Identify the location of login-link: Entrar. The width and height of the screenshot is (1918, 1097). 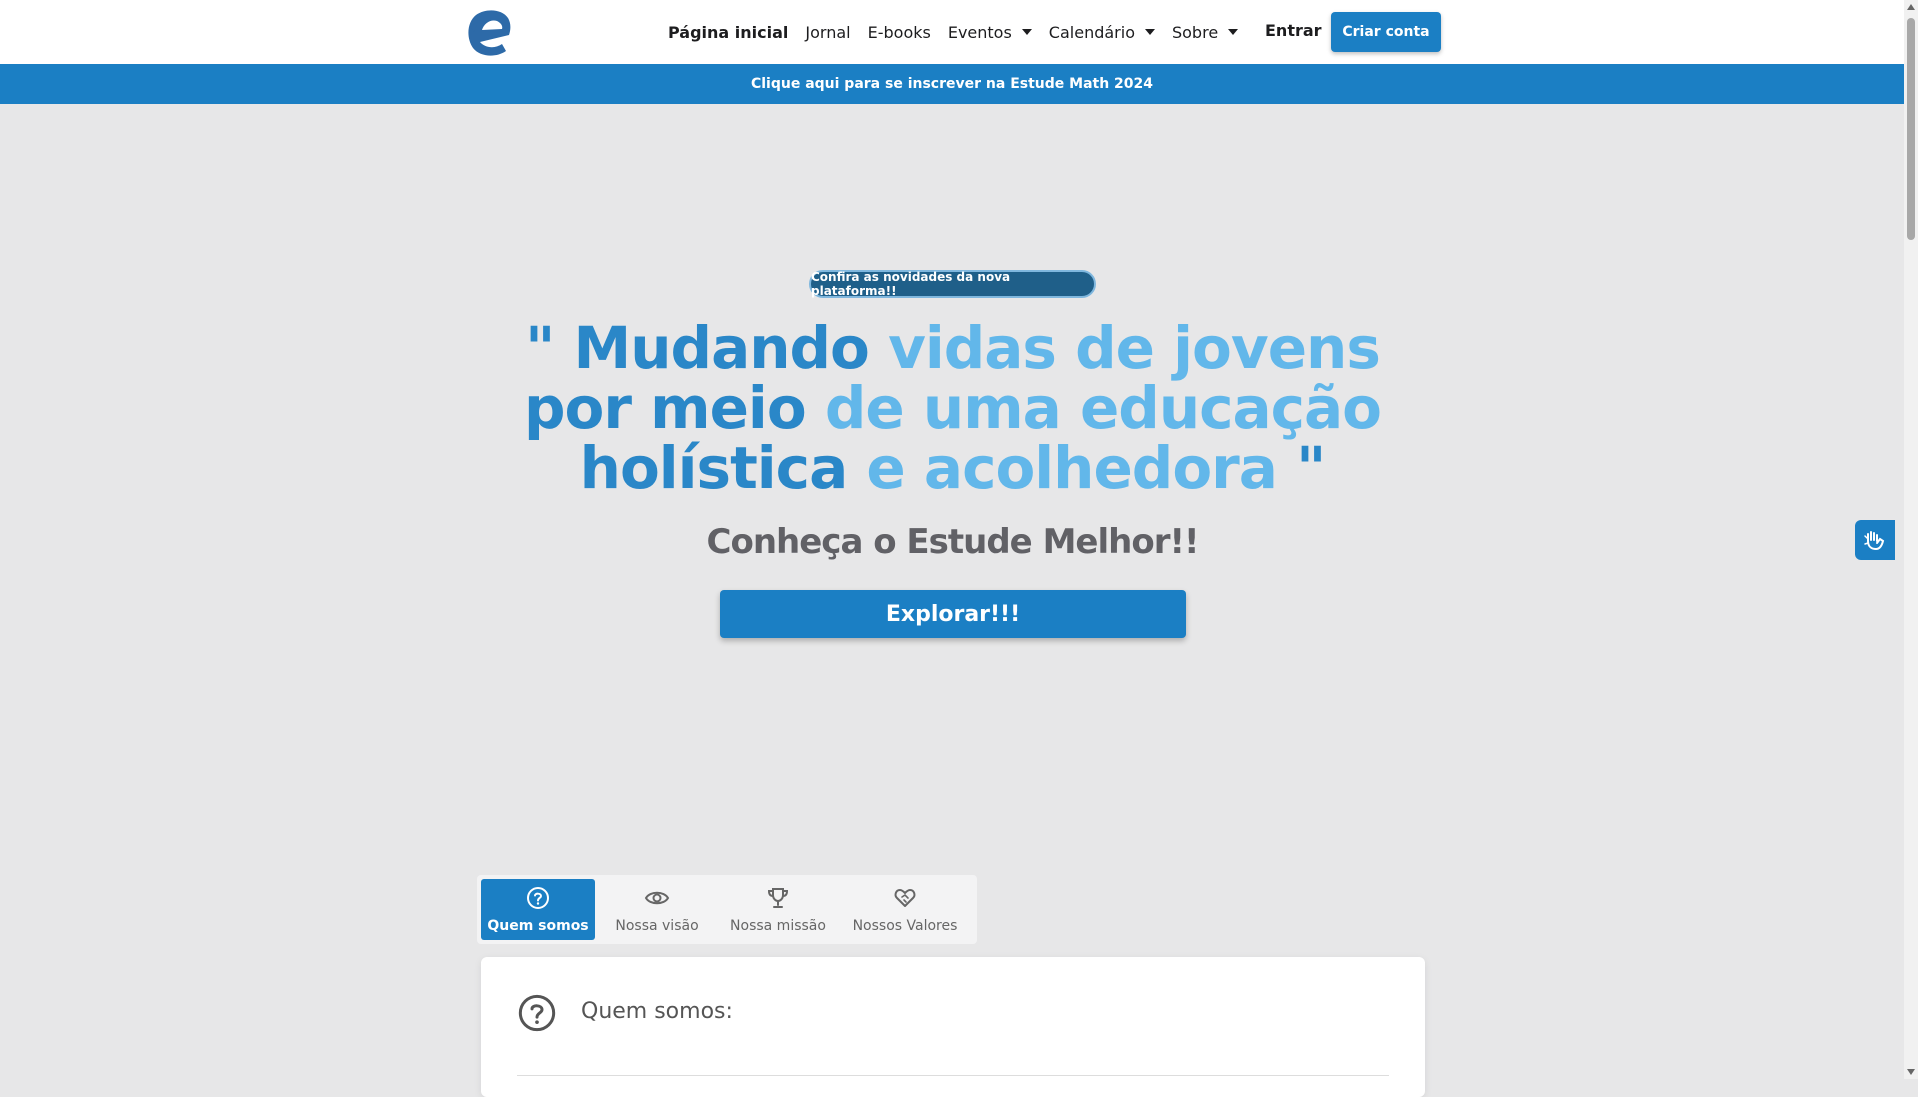
(1293, 30).